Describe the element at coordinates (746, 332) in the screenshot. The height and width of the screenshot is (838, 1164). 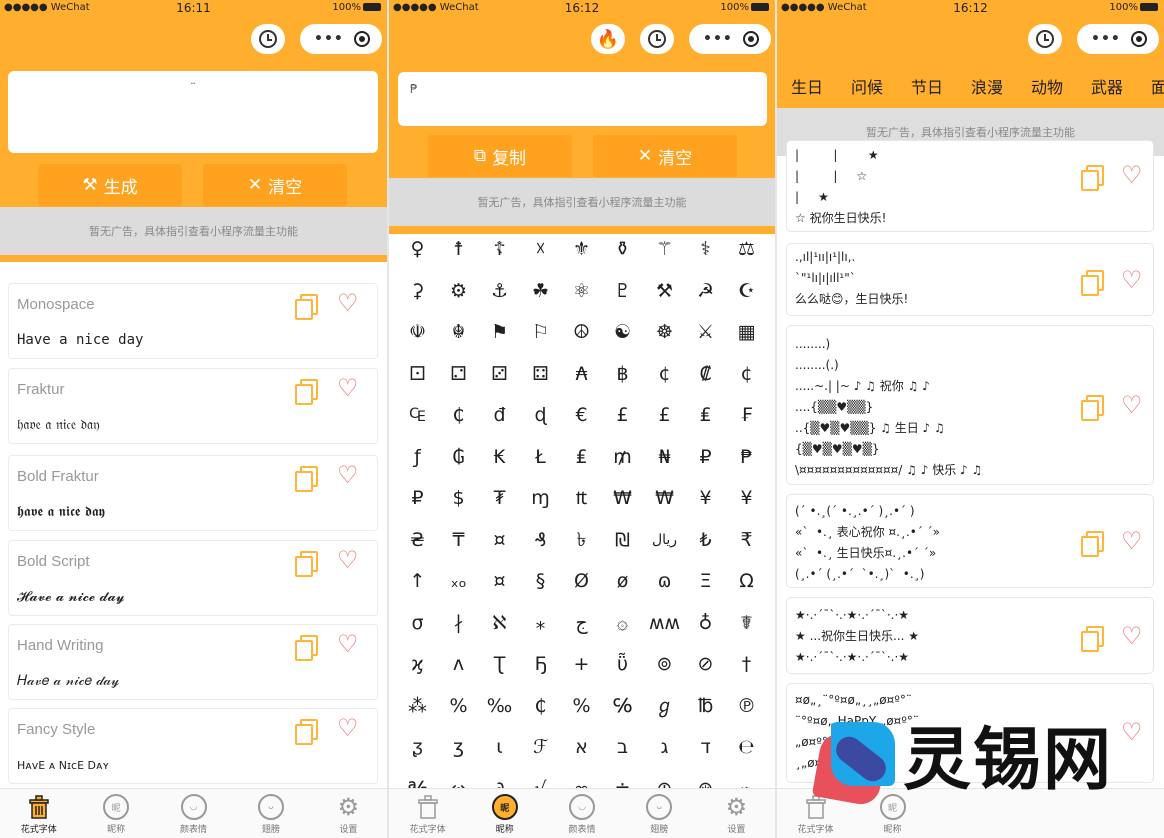
I see `symbol-cell: ▦` at that location.